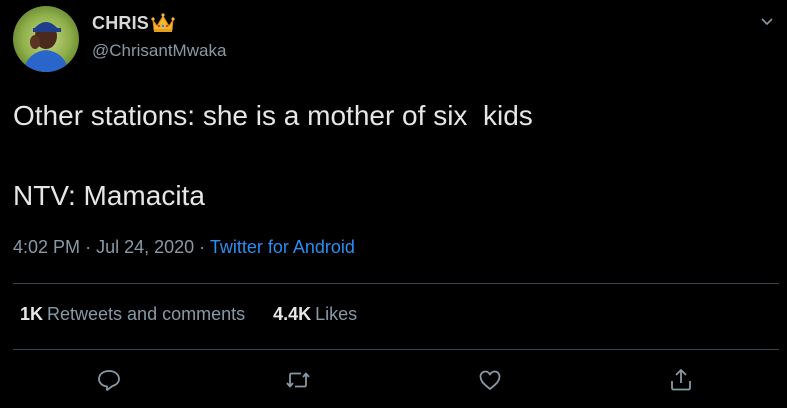 This screenshot has width=787, height=408. I want to click on display-name-row: CHRIS, so click(133, 23).